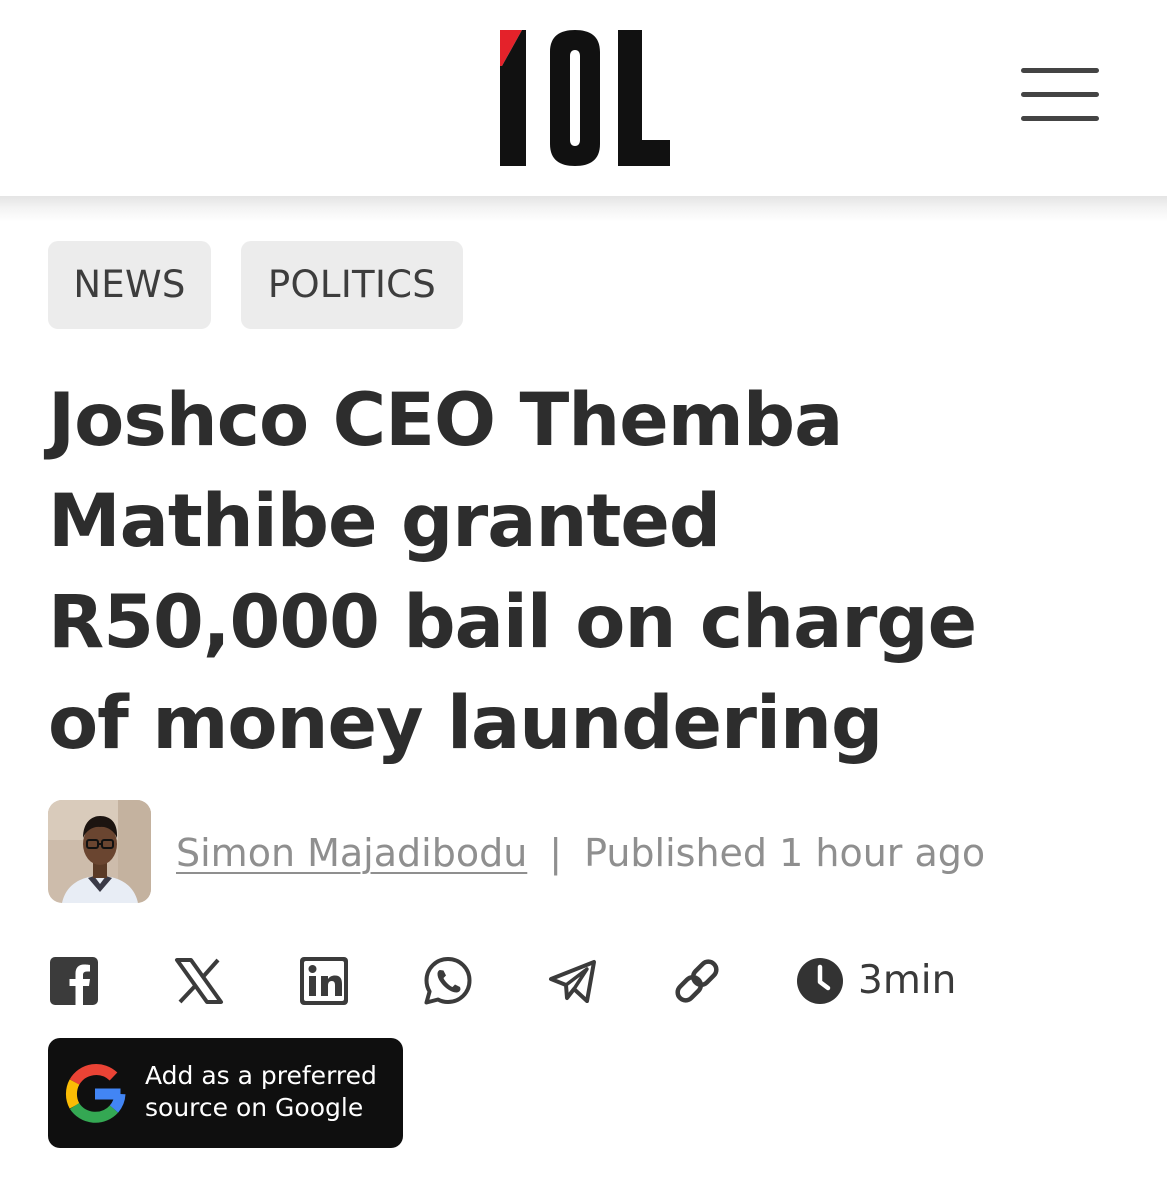 The width and height of the screenshot is (1167, 1200). What do you see at coordinates (270, 1092) in the screenshot?
I see `google-cta-text: Add as a preferred source on Google` at bounding box center [270, 1092].